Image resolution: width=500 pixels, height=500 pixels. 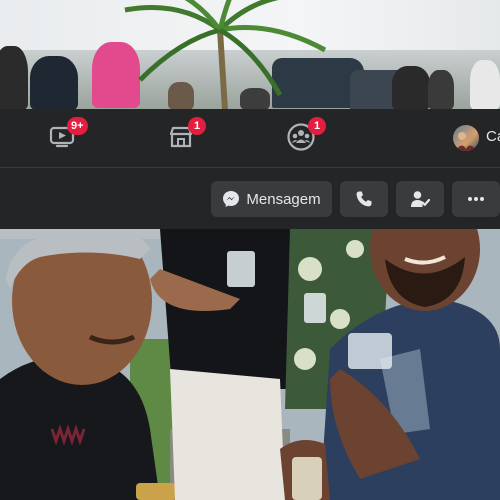 What do you see at coordinates (185, 135) in the screenshot?
I see `nav-marketplace: 1` at bounding box center [185, 135].